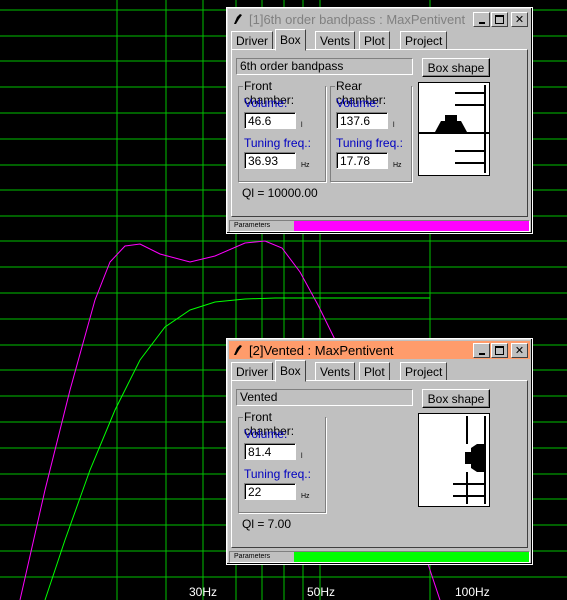 The height and width of the screenshot is (600, 567). I want to click on front-tuning-input: 22, so click(270, 491).